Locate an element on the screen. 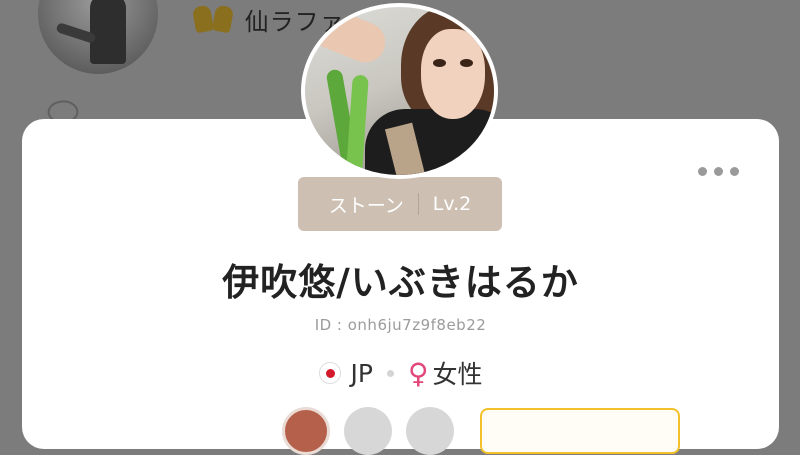 The height and width of the screenshot is (455, 800). profile-user-id: ID : onh6ju7z9f8eb22 is located at coordinates (400, 325).